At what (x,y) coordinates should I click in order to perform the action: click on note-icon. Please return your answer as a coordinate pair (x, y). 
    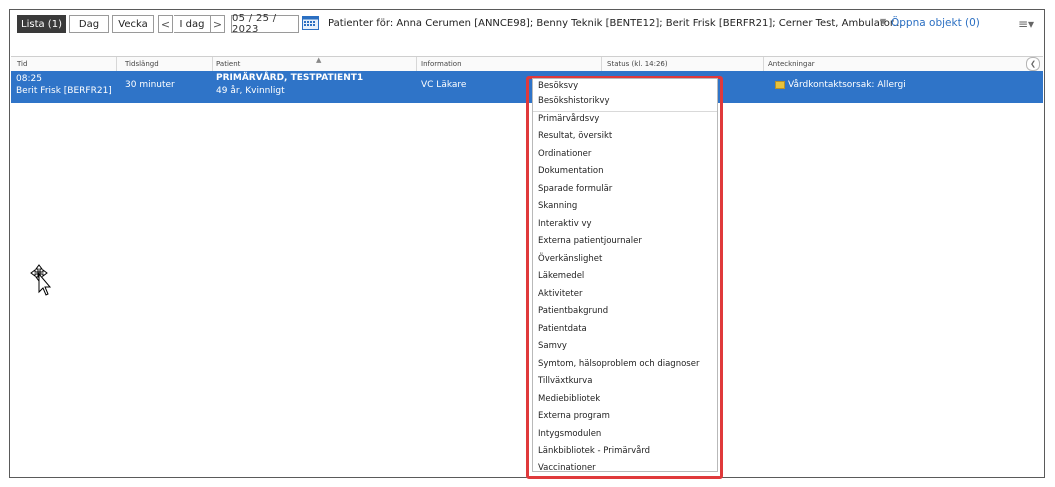
    Looking at the image, I should click on (780, 84).